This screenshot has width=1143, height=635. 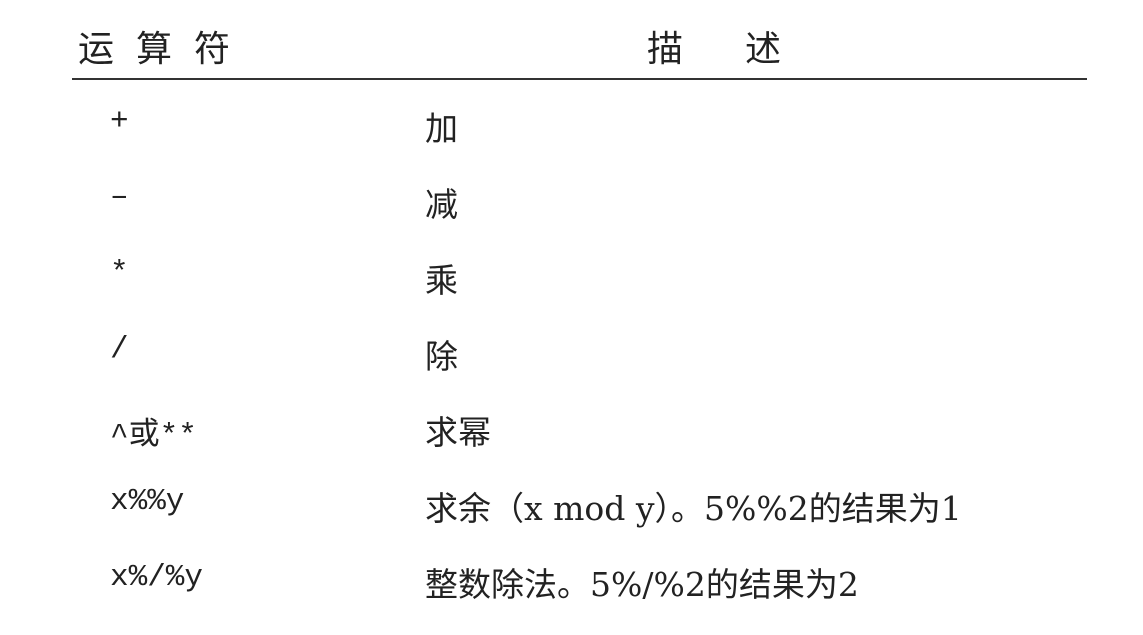 What do you see at coordinates (441, 128) in the screenshot?
I see `description-cell: 加` at bounding box center [441, 128].